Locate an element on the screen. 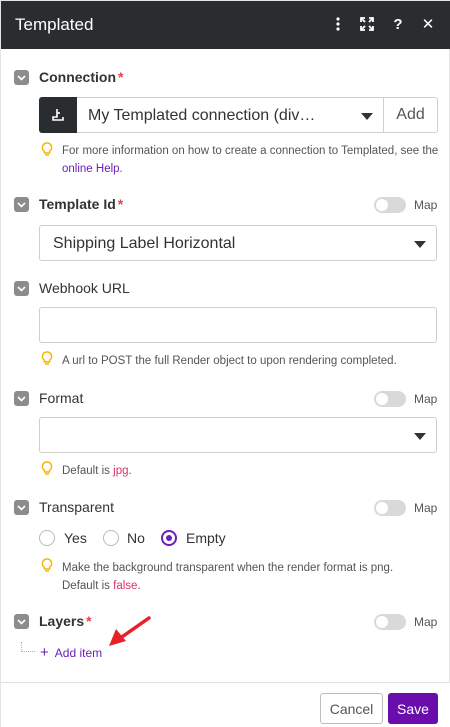 The image size is (450, 727). template-id-select: Shipping Label Horizontal is located at coordinates (238, 243).